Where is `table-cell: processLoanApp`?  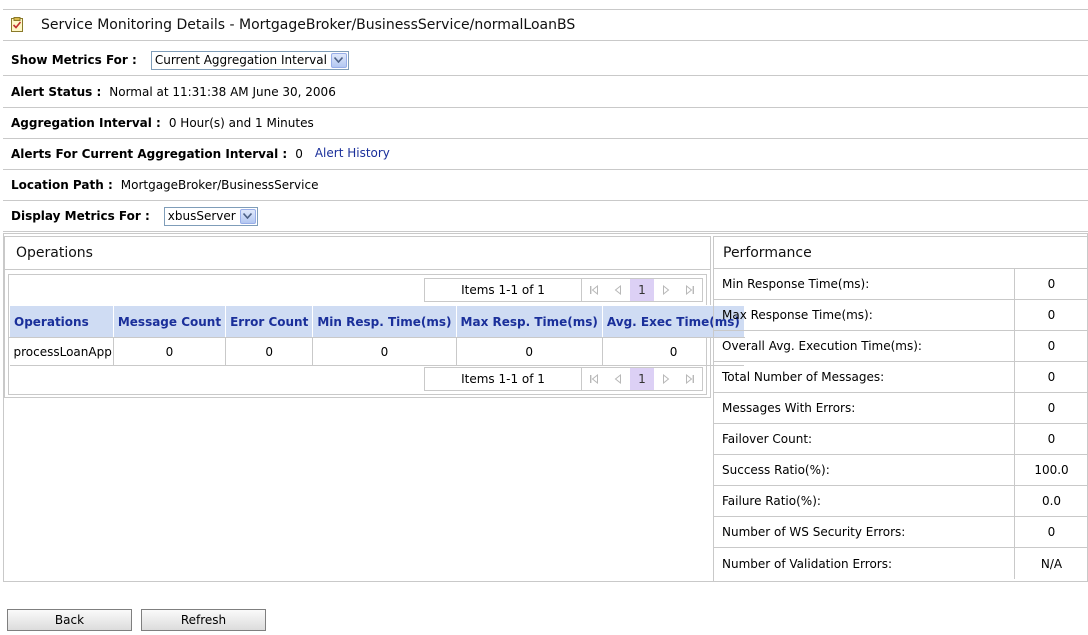
table-cell: processLoanApp is located at coordinates (61, 351).